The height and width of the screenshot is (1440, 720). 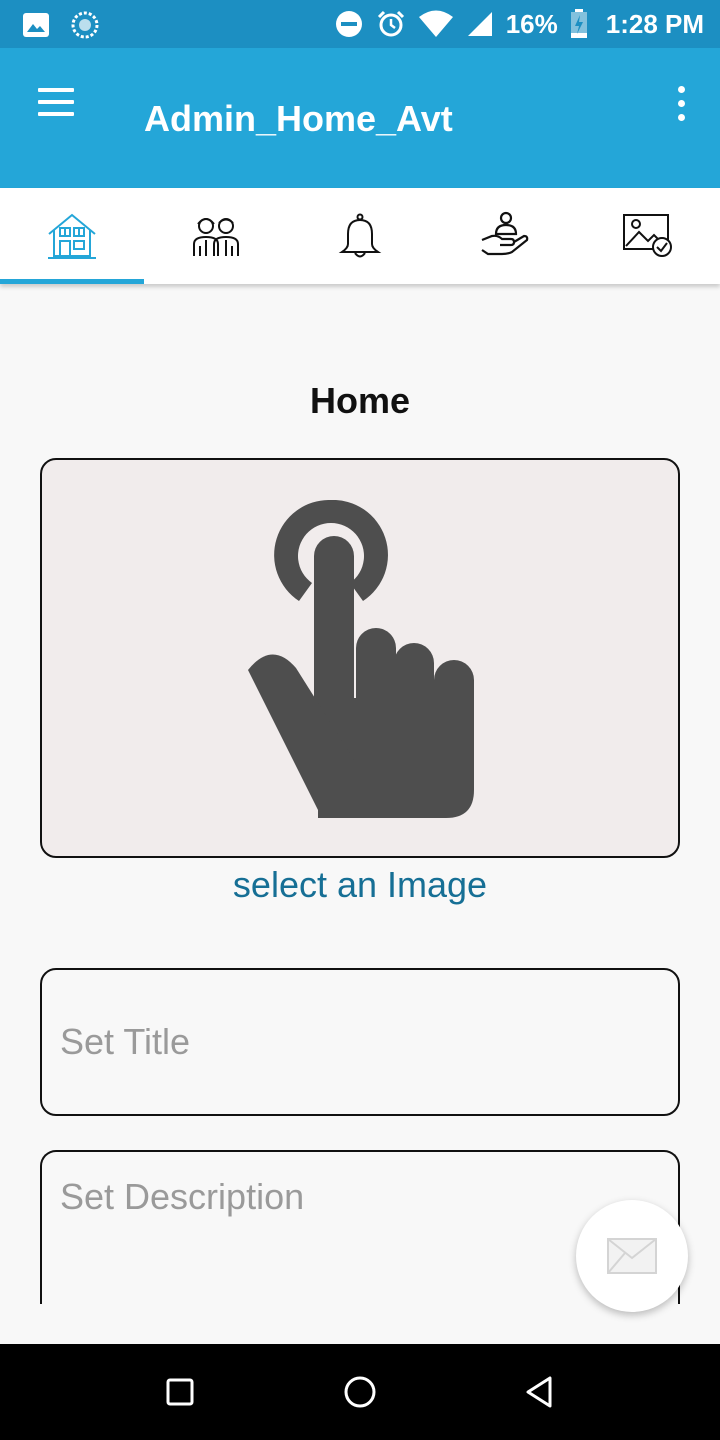 I want to click on tab-home, so click(x=72, y=236).